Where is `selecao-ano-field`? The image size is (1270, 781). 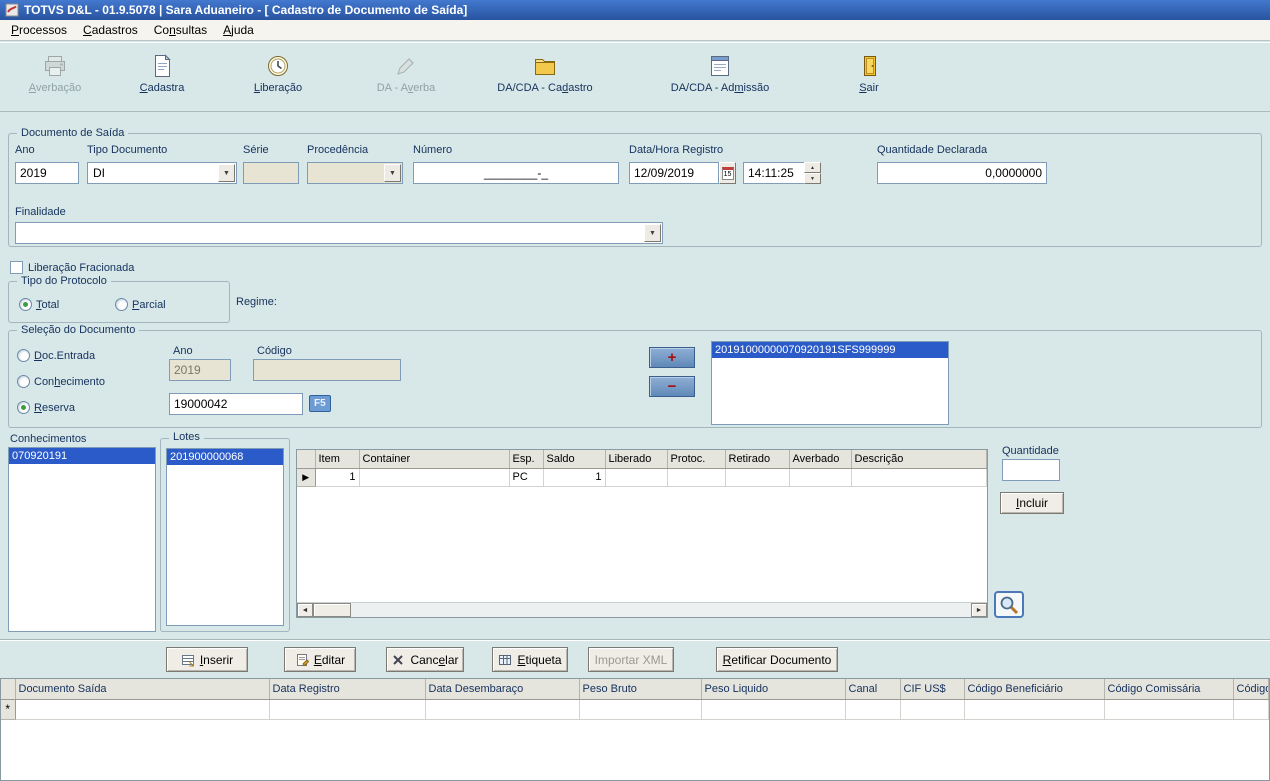
selecao-ano-field is located at coordinates (200, 370).